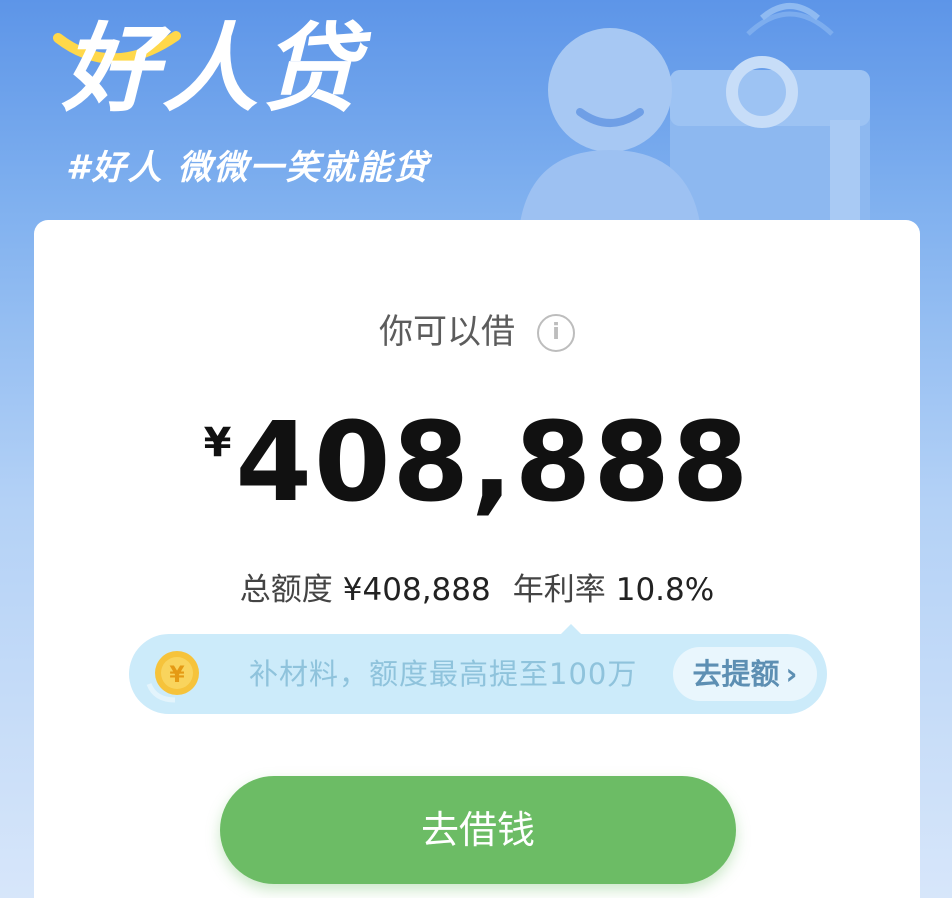 The height and width of the screenshot is (898, 952). What do you see at coordinates (571, 629) in the screenshot?
I see `banner-pointer` at bounding box center [571, 629].